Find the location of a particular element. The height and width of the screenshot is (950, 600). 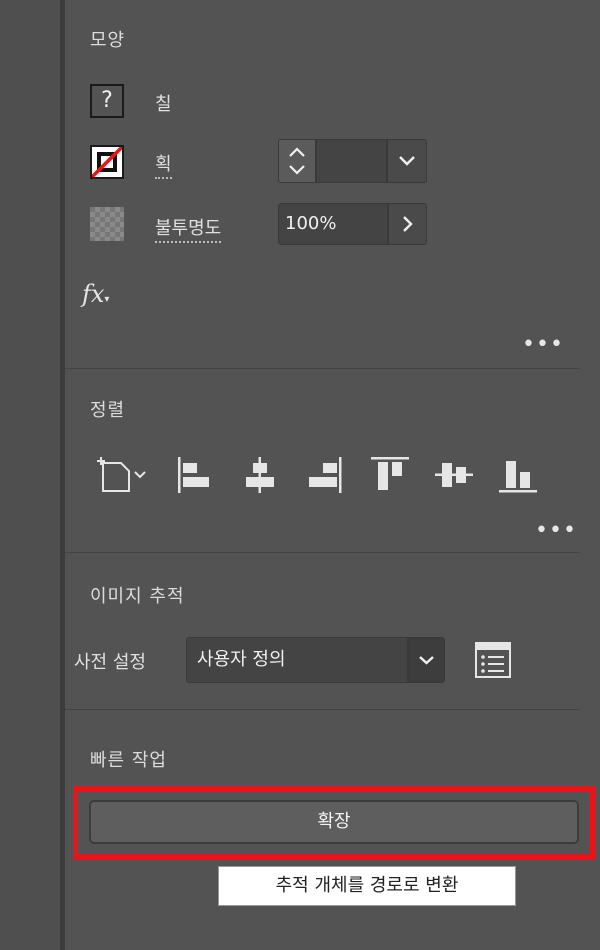

stroke-weight-stepper is located at coordinates (297, 161).